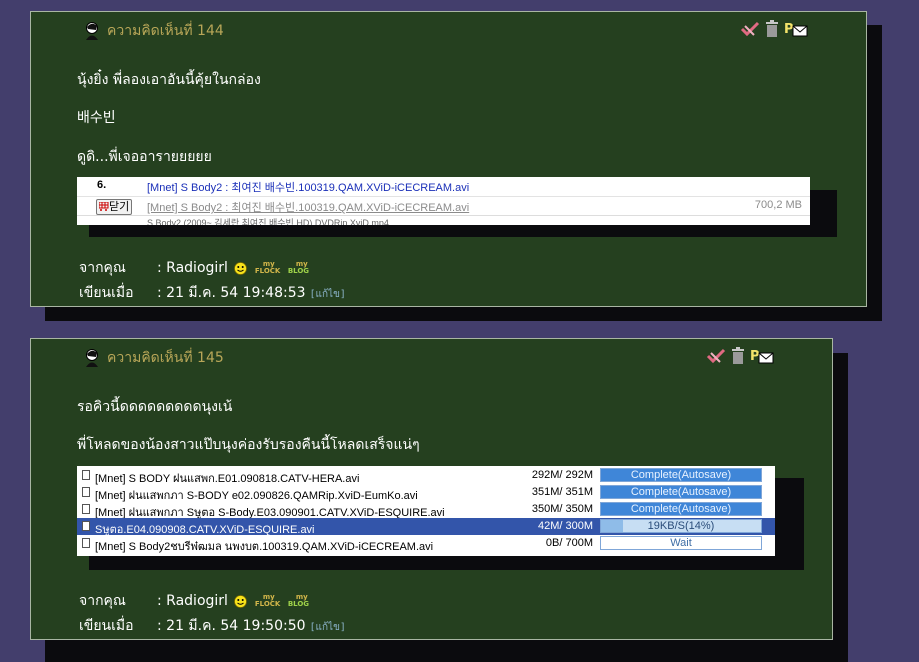  Describe the element at coordinates (565, 526) in the screenshot. I see `download-size: 42M/ 300M` at that location.